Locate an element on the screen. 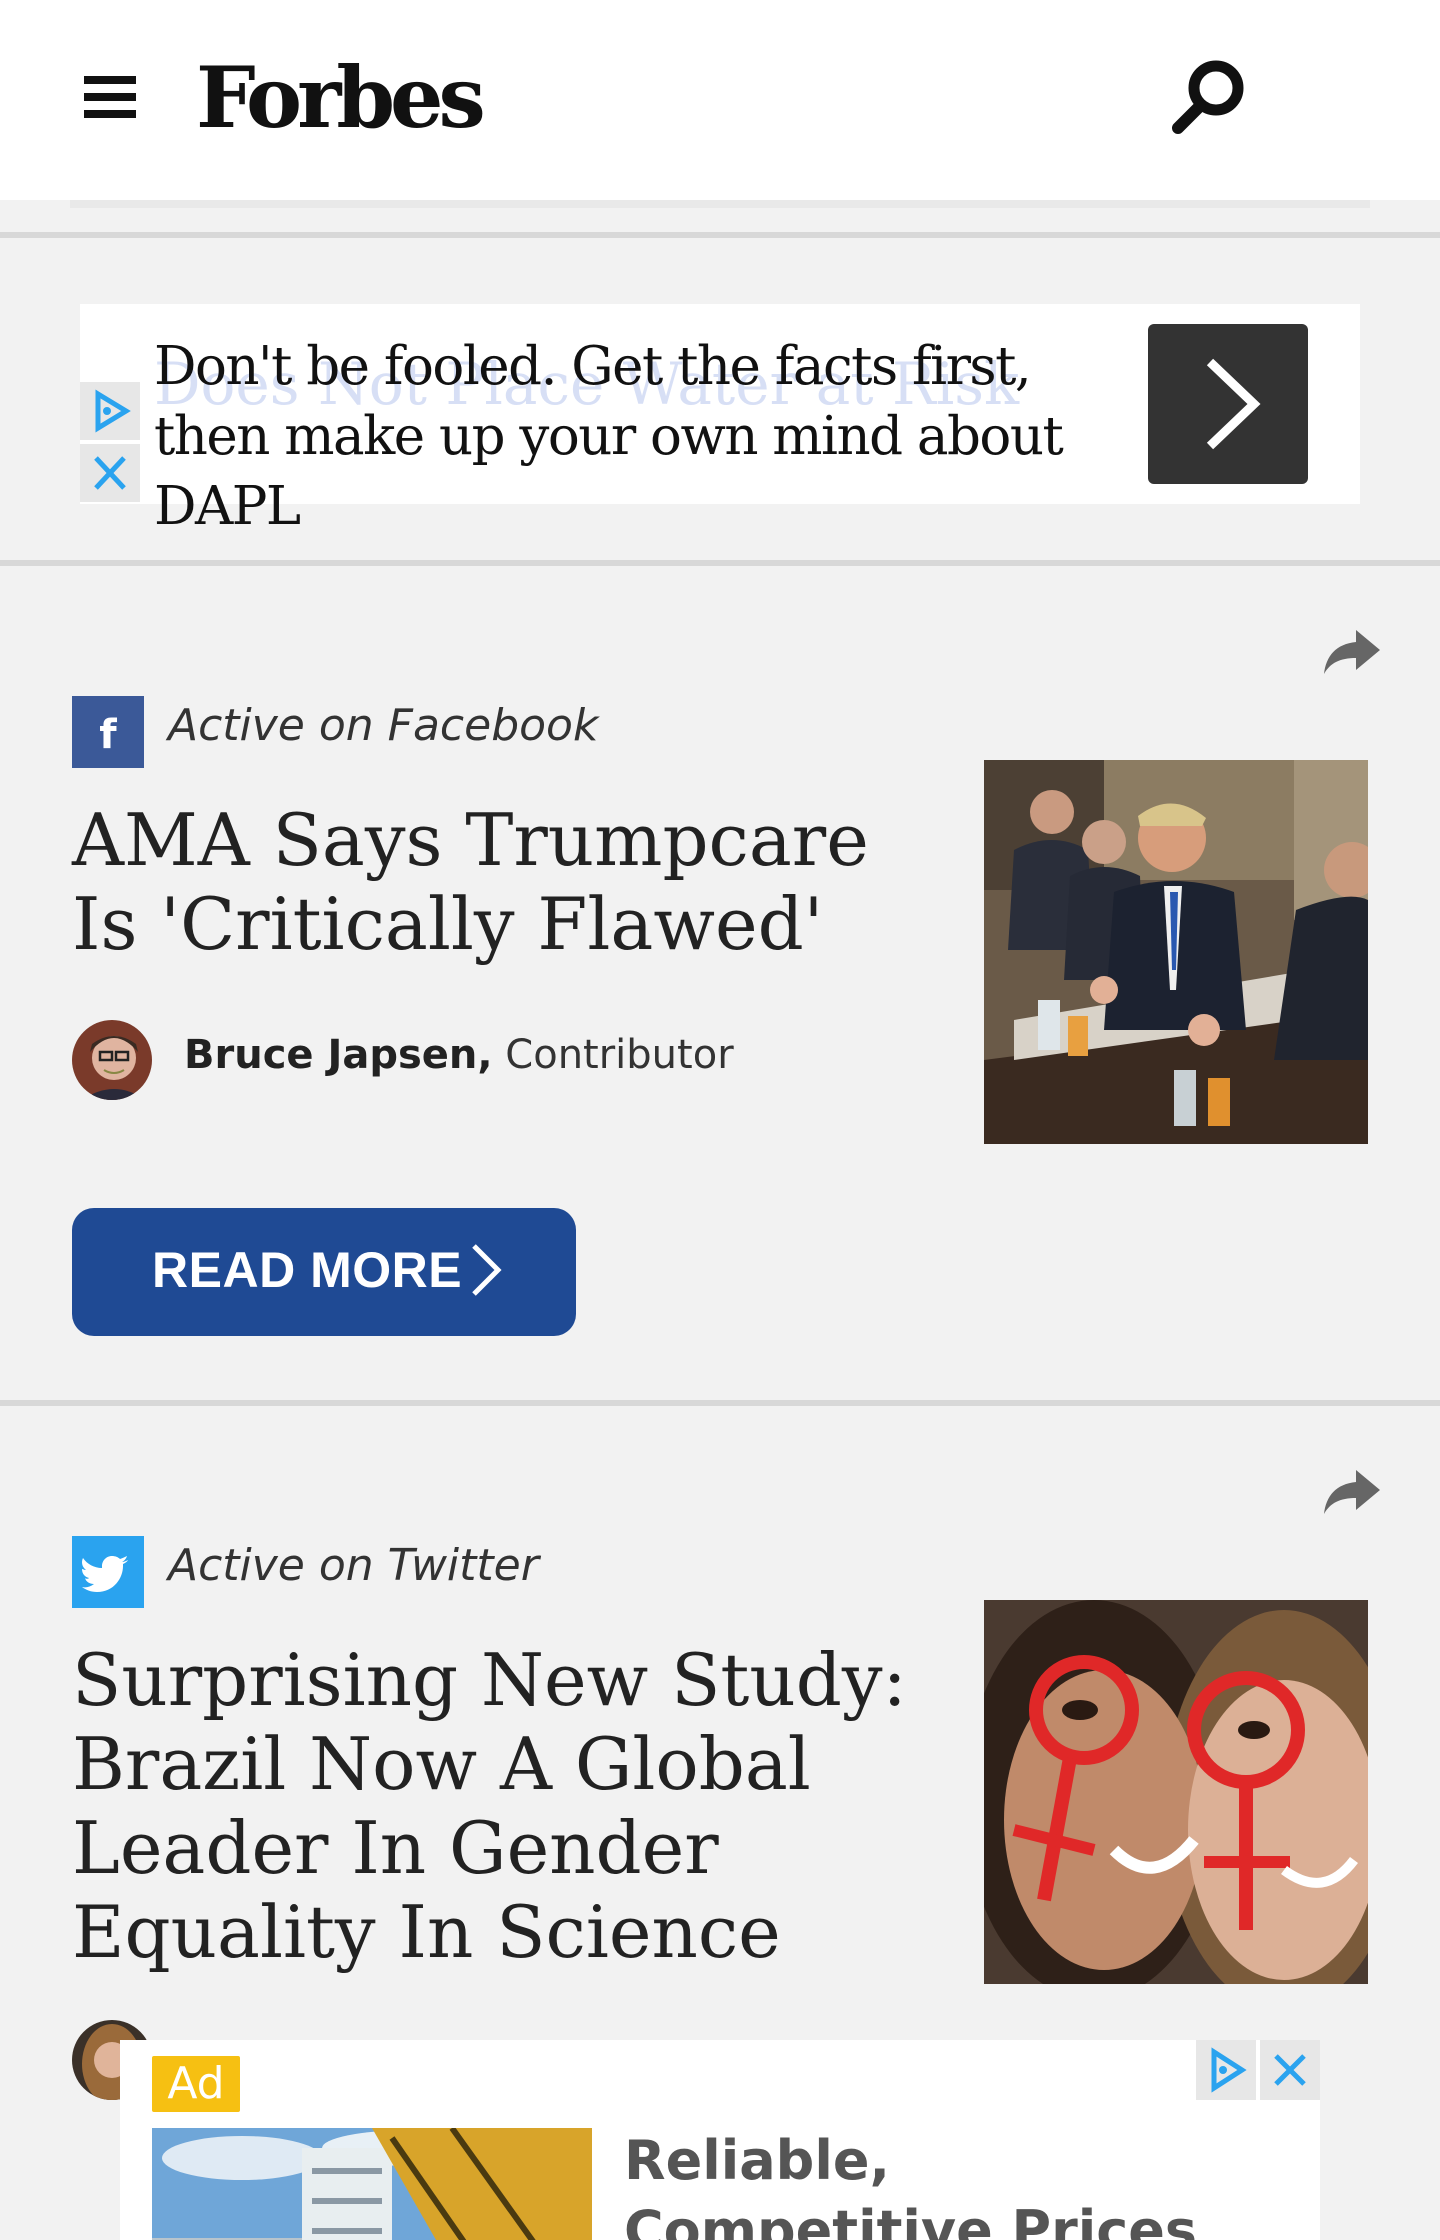 The width and height of the screenshot is (1440, 2240). twitter-icon is located at coordinates (108, 1572).